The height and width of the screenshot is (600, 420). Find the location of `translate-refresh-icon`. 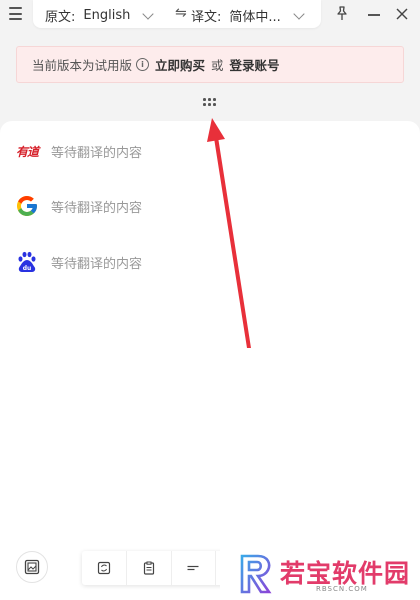

translate-refresh-icon is located at coordinates (103, 568).